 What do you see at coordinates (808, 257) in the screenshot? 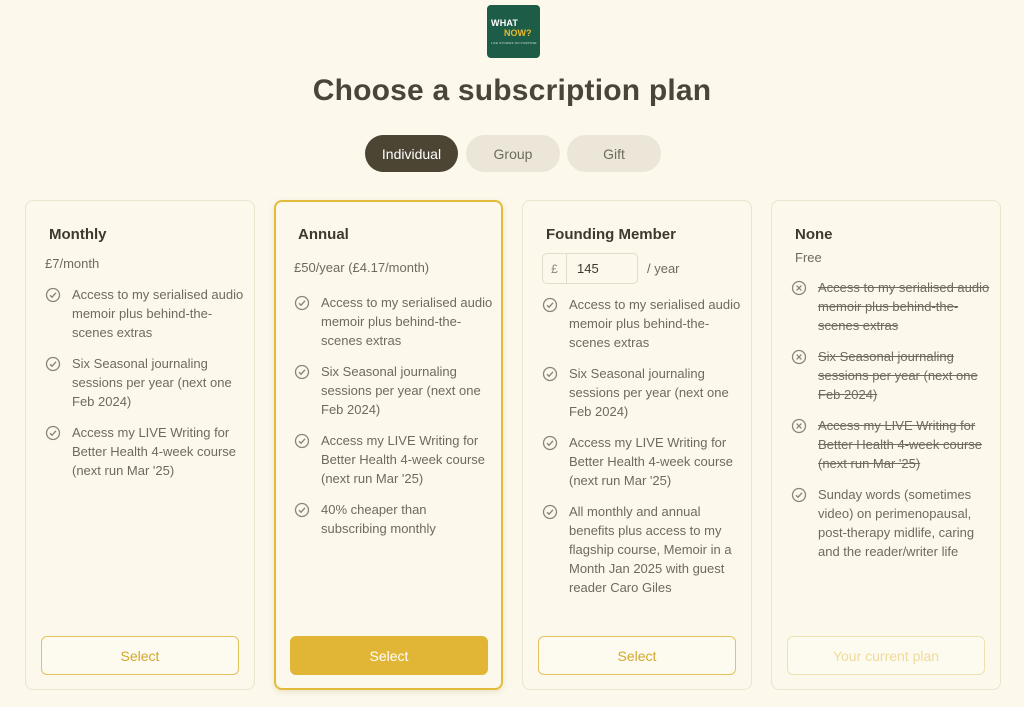
I see `plan-price: Free` at bounding box center [808, 257].